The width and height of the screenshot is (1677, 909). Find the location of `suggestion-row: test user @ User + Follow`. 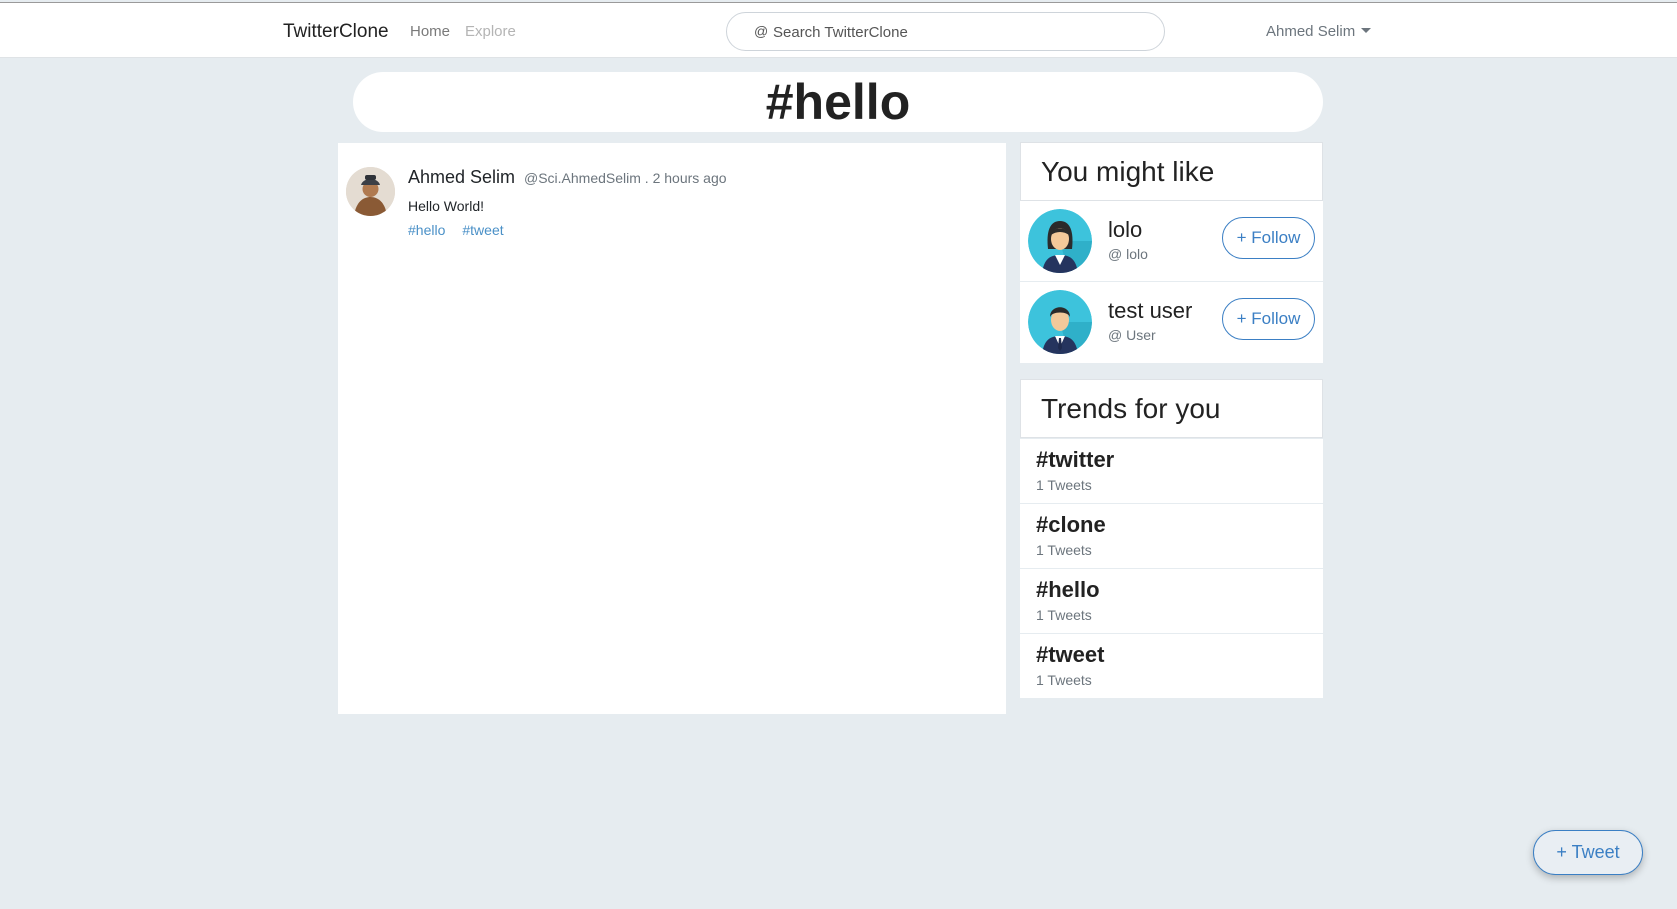

suggestion-row: test user @ User + Follow is located at coordinates (1171, 322).